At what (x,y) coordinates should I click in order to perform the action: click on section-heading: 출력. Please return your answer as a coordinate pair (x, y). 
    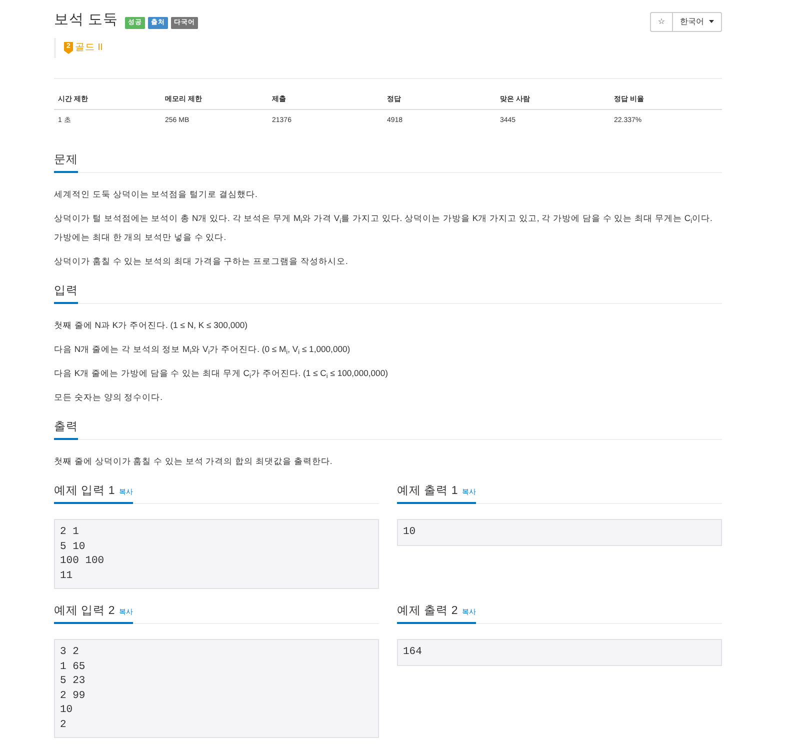
    Looking at the image, I should click on (66, 427).